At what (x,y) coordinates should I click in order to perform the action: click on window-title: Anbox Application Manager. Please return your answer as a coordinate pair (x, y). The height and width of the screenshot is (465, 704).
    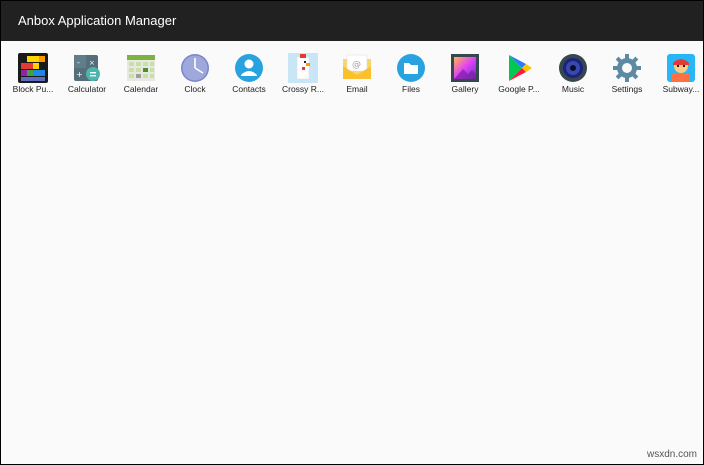
    Looking at the image, I should click on (97, 20).